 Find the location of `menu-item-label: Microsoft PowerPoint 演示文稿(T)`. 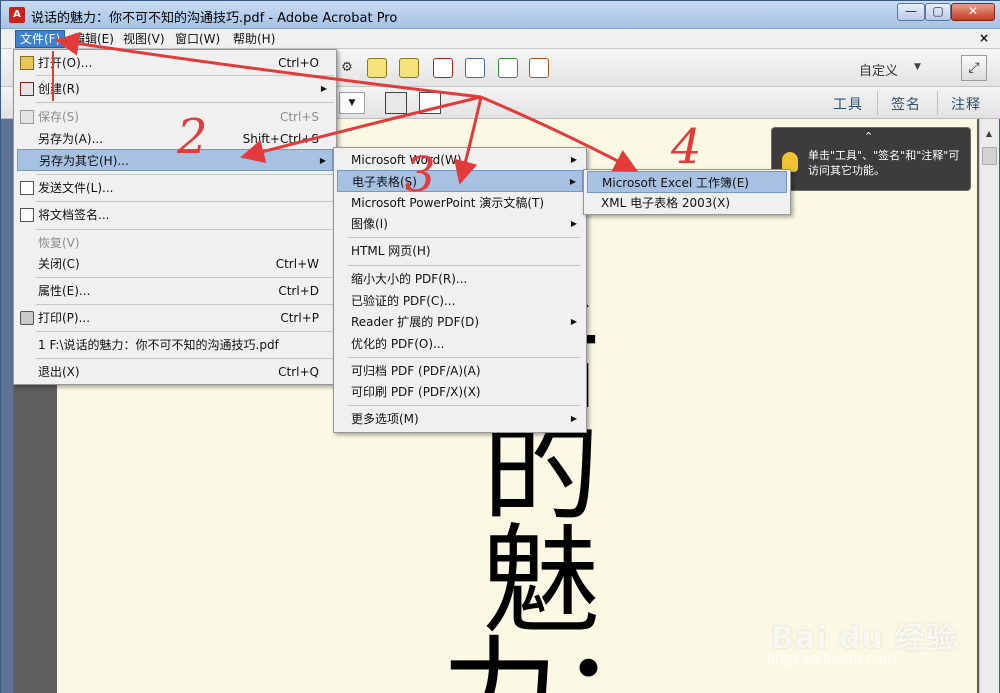

menu-item-label: Microsoft PowerPoint 演示文稿(T) is located at coordinates (448, 203).